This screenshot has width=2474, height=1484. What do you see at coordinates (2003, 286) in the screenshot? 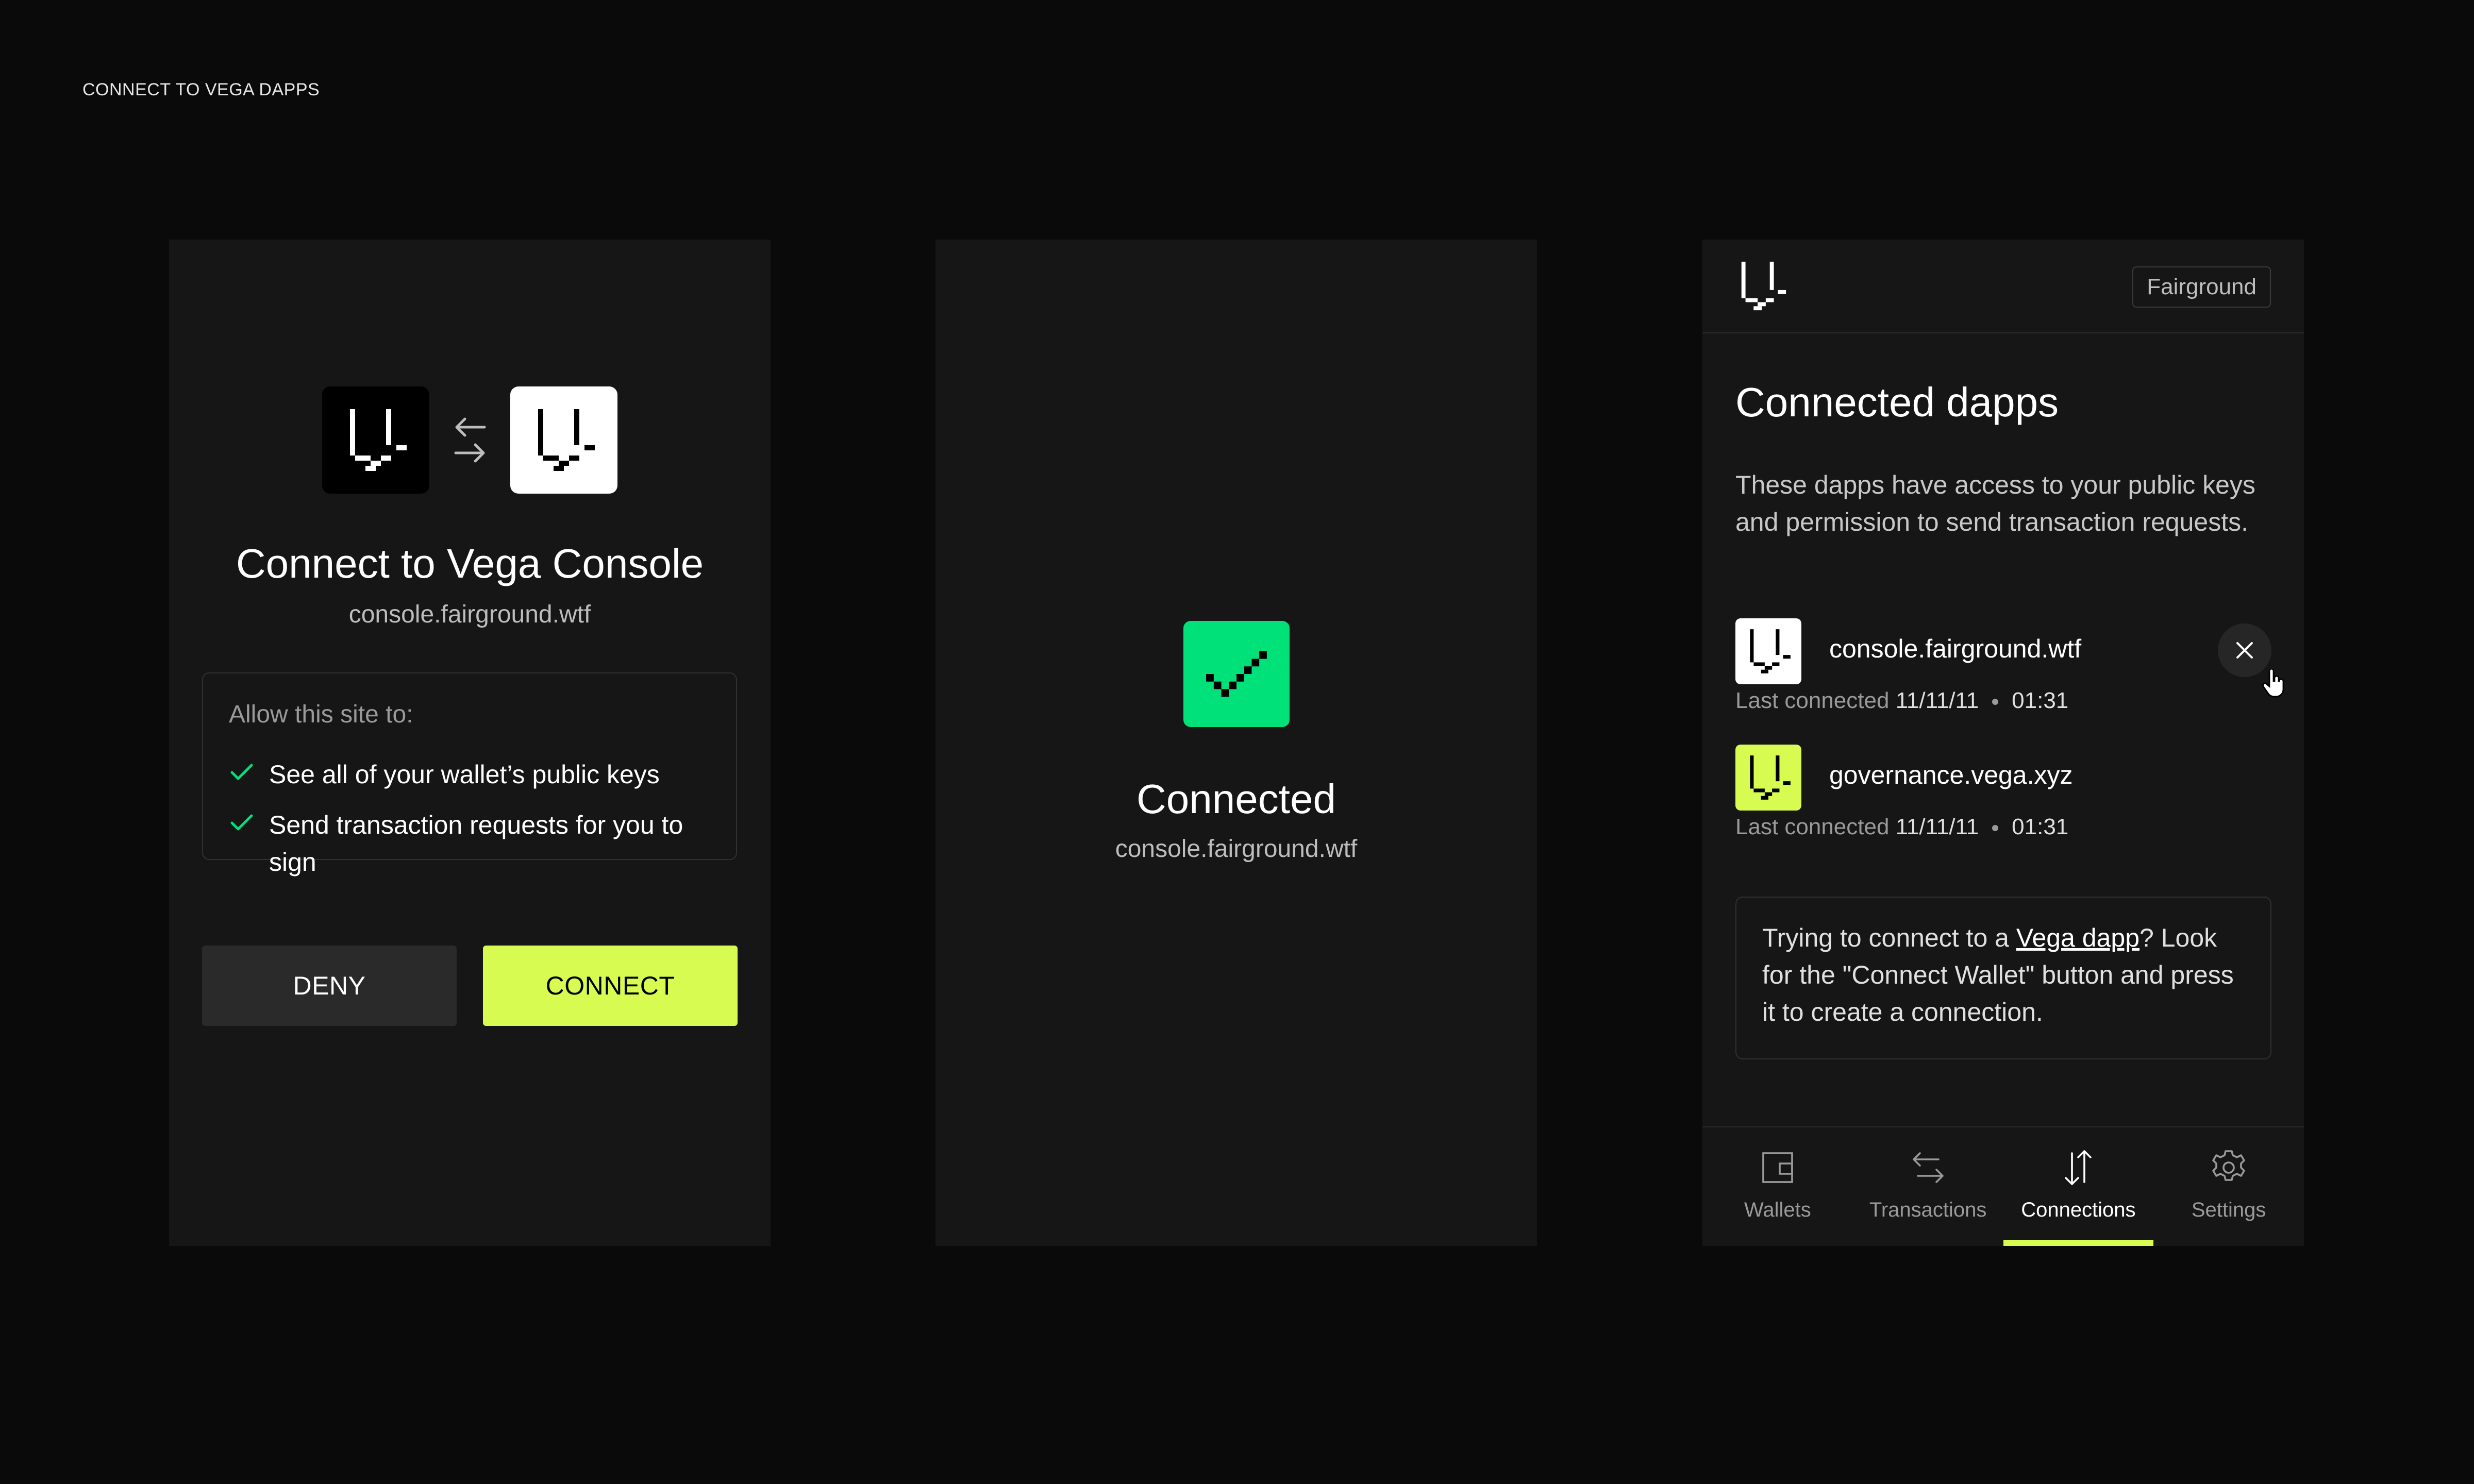
I see `app-header: Fairground` at bounding box center [2003, 286].